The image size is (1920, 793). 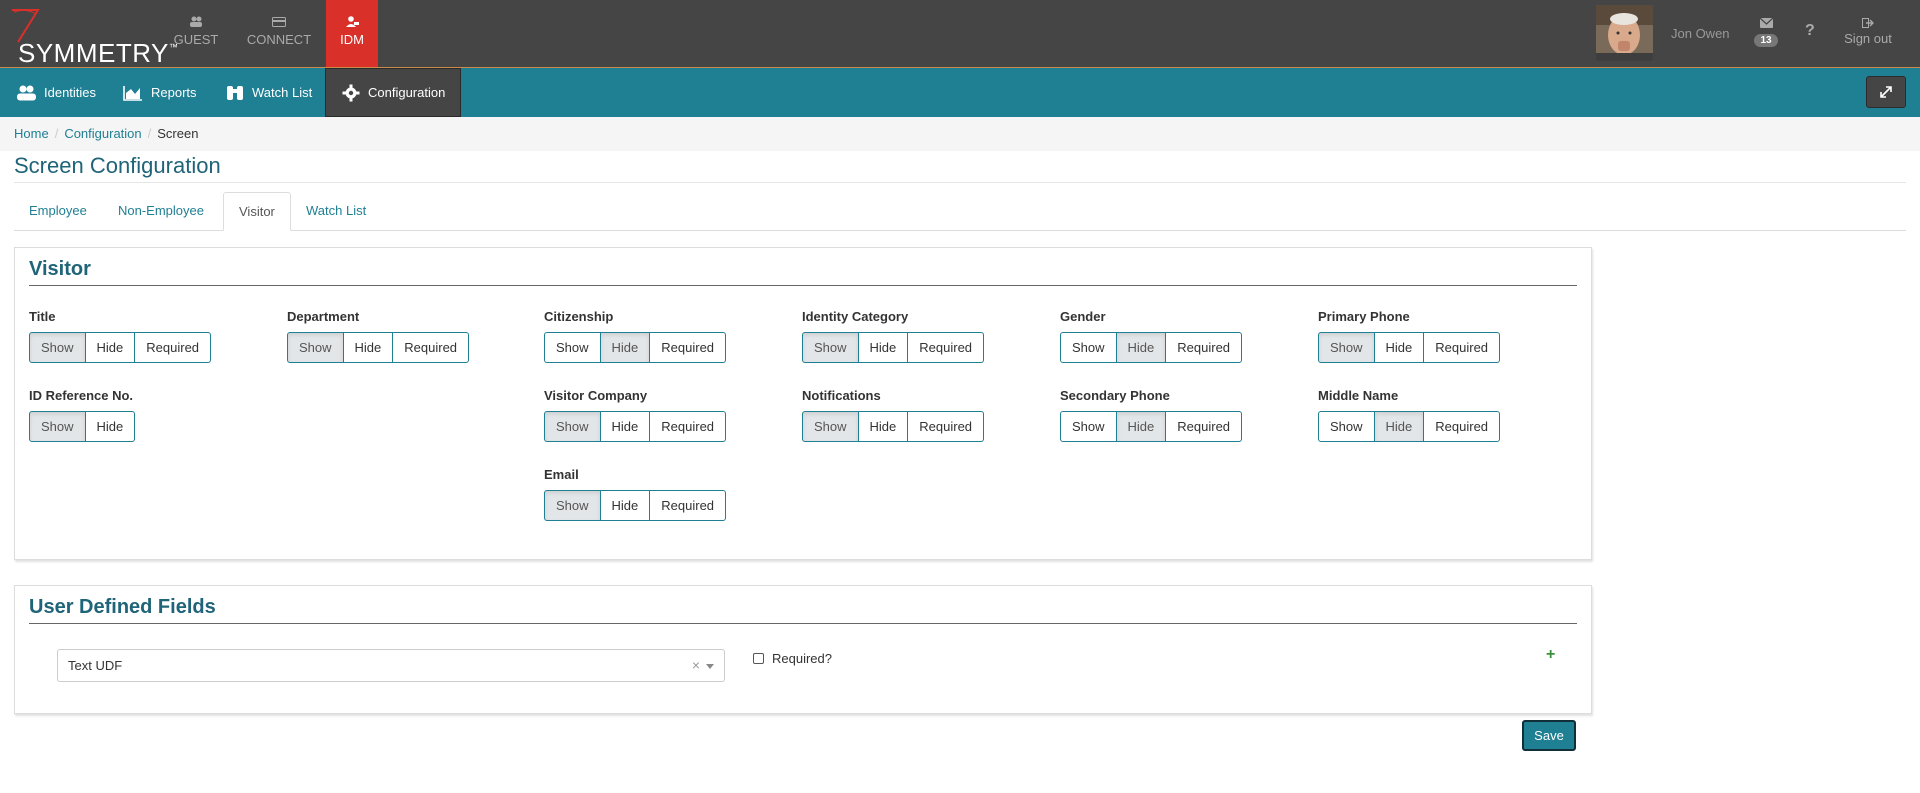 What do you see at coordinates (1358, 395) in the screenshot?
I see `field-label: Middle Name` at bounding box center [1358, 395].